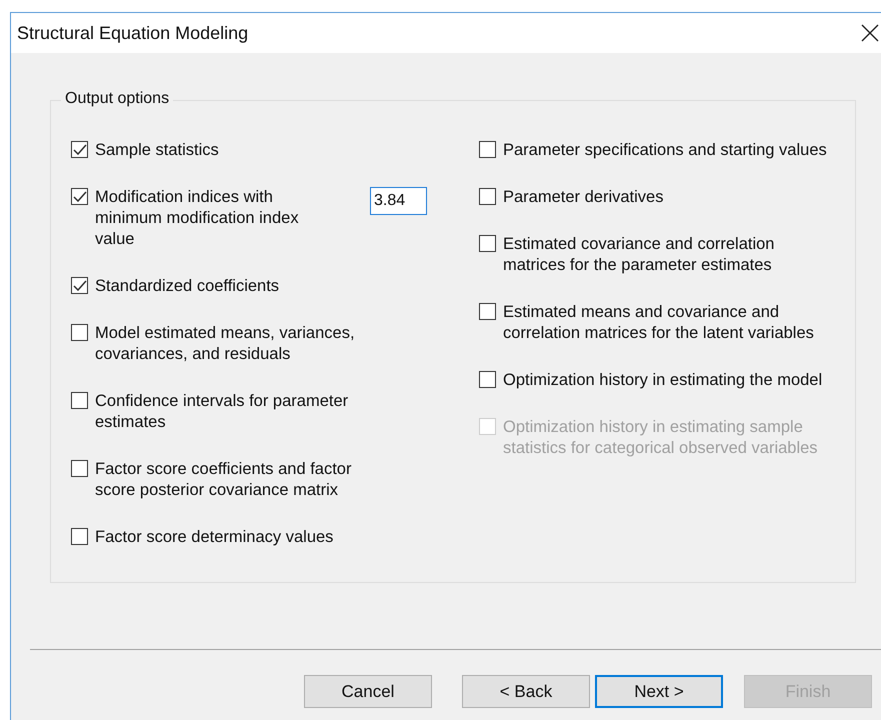 This screenshot has height=720, width=881. What do you see at coordinates (659, 691) in the screenshot?
I see `dialog-button: Next >` at bounding box center [659, 691].